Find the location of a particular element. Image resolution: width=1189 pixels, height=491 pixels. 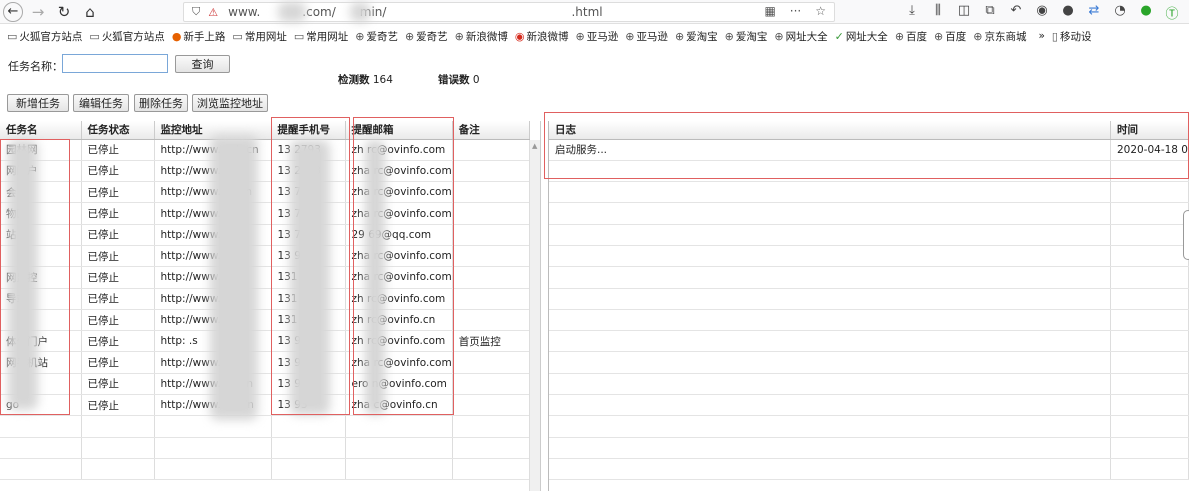

bookmark-item: ⊕ 京东商城 is located at coordinates (999, 36).